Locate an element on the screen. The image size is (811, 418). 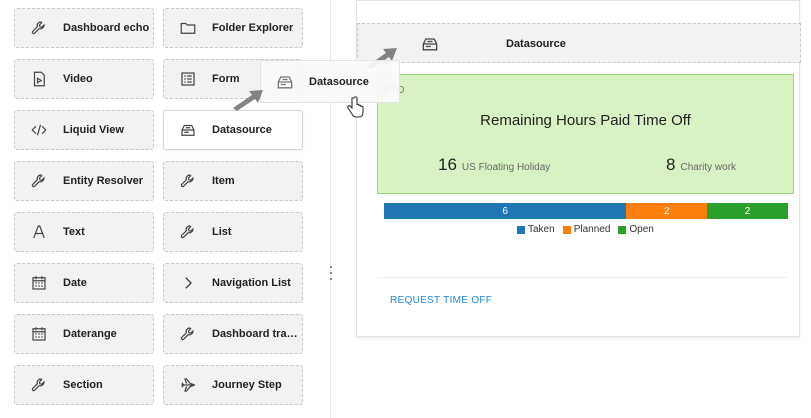
bar-legend: Taken Planned Open is located at coordinates (589, 229).